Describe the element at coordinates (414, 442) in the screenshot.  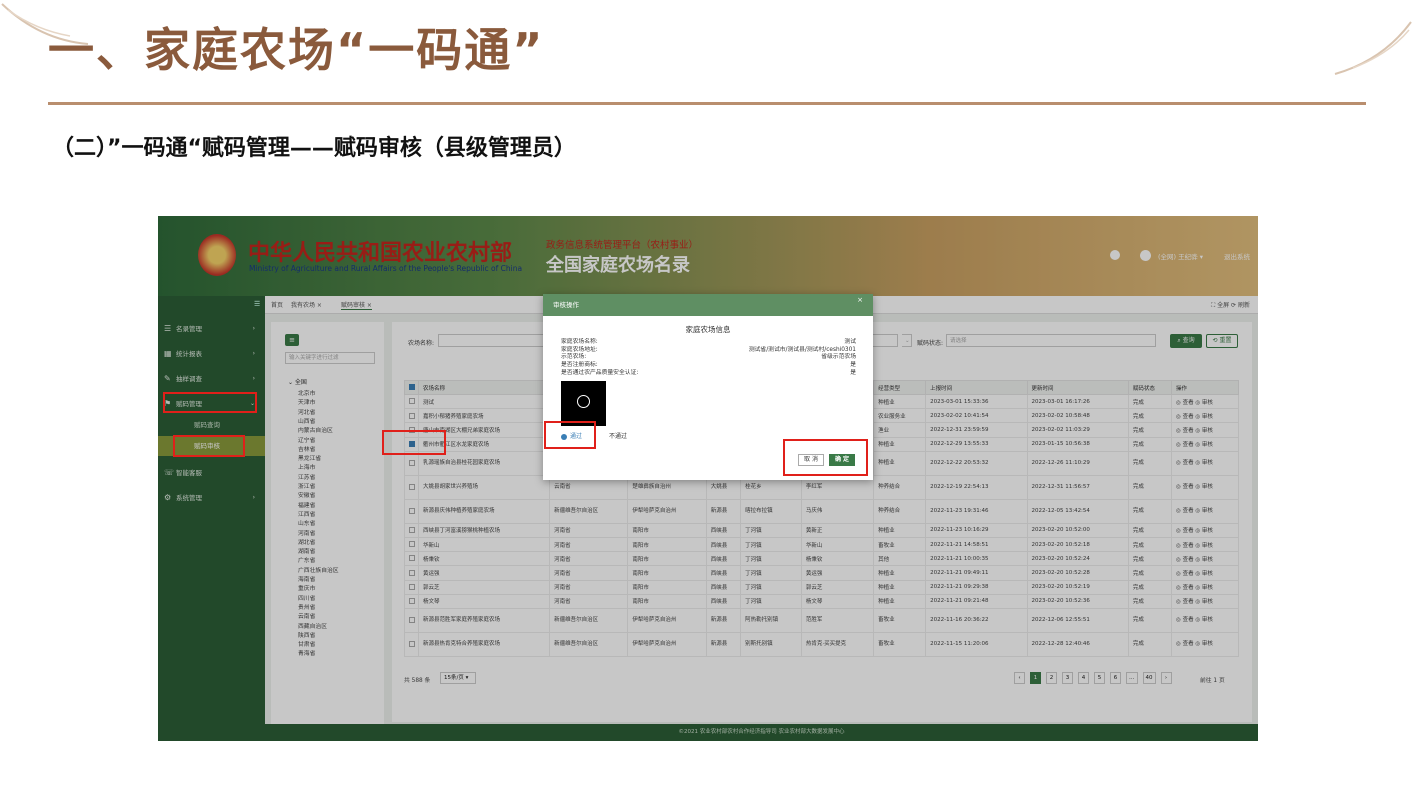
I see `highlight-row-checkbox` at that location.